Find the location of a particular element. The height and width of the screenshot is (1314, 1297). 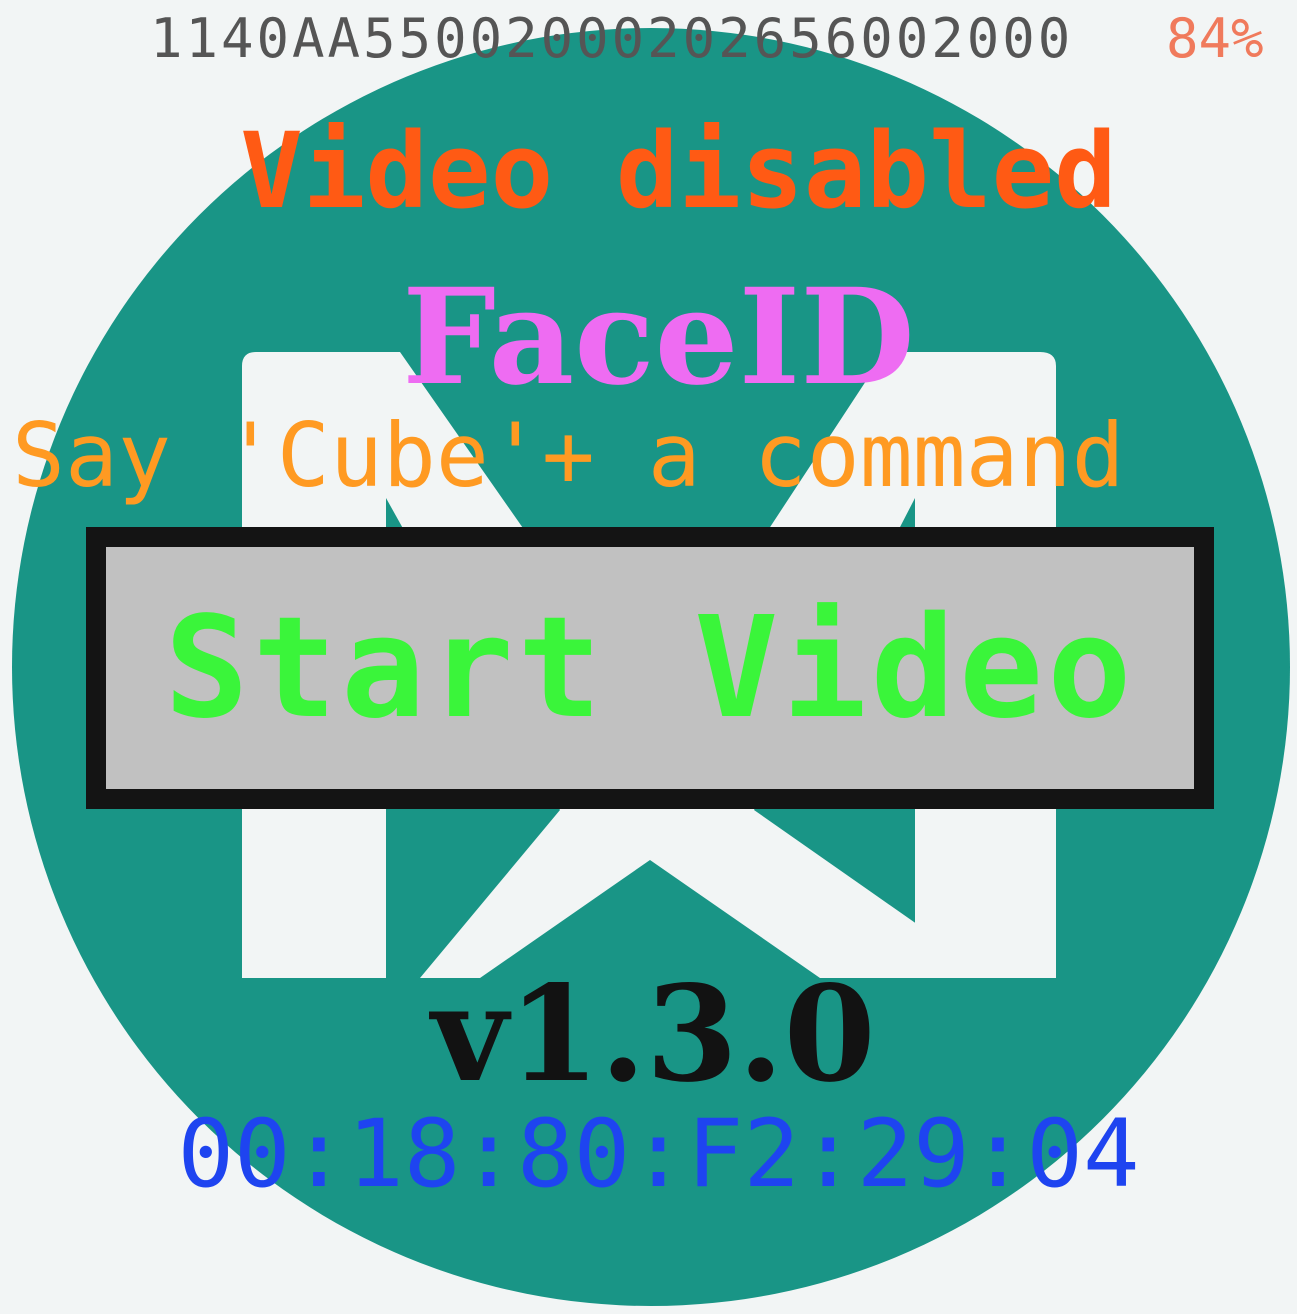

video-status-text: Video disabled is located at coordinates (678, 171).